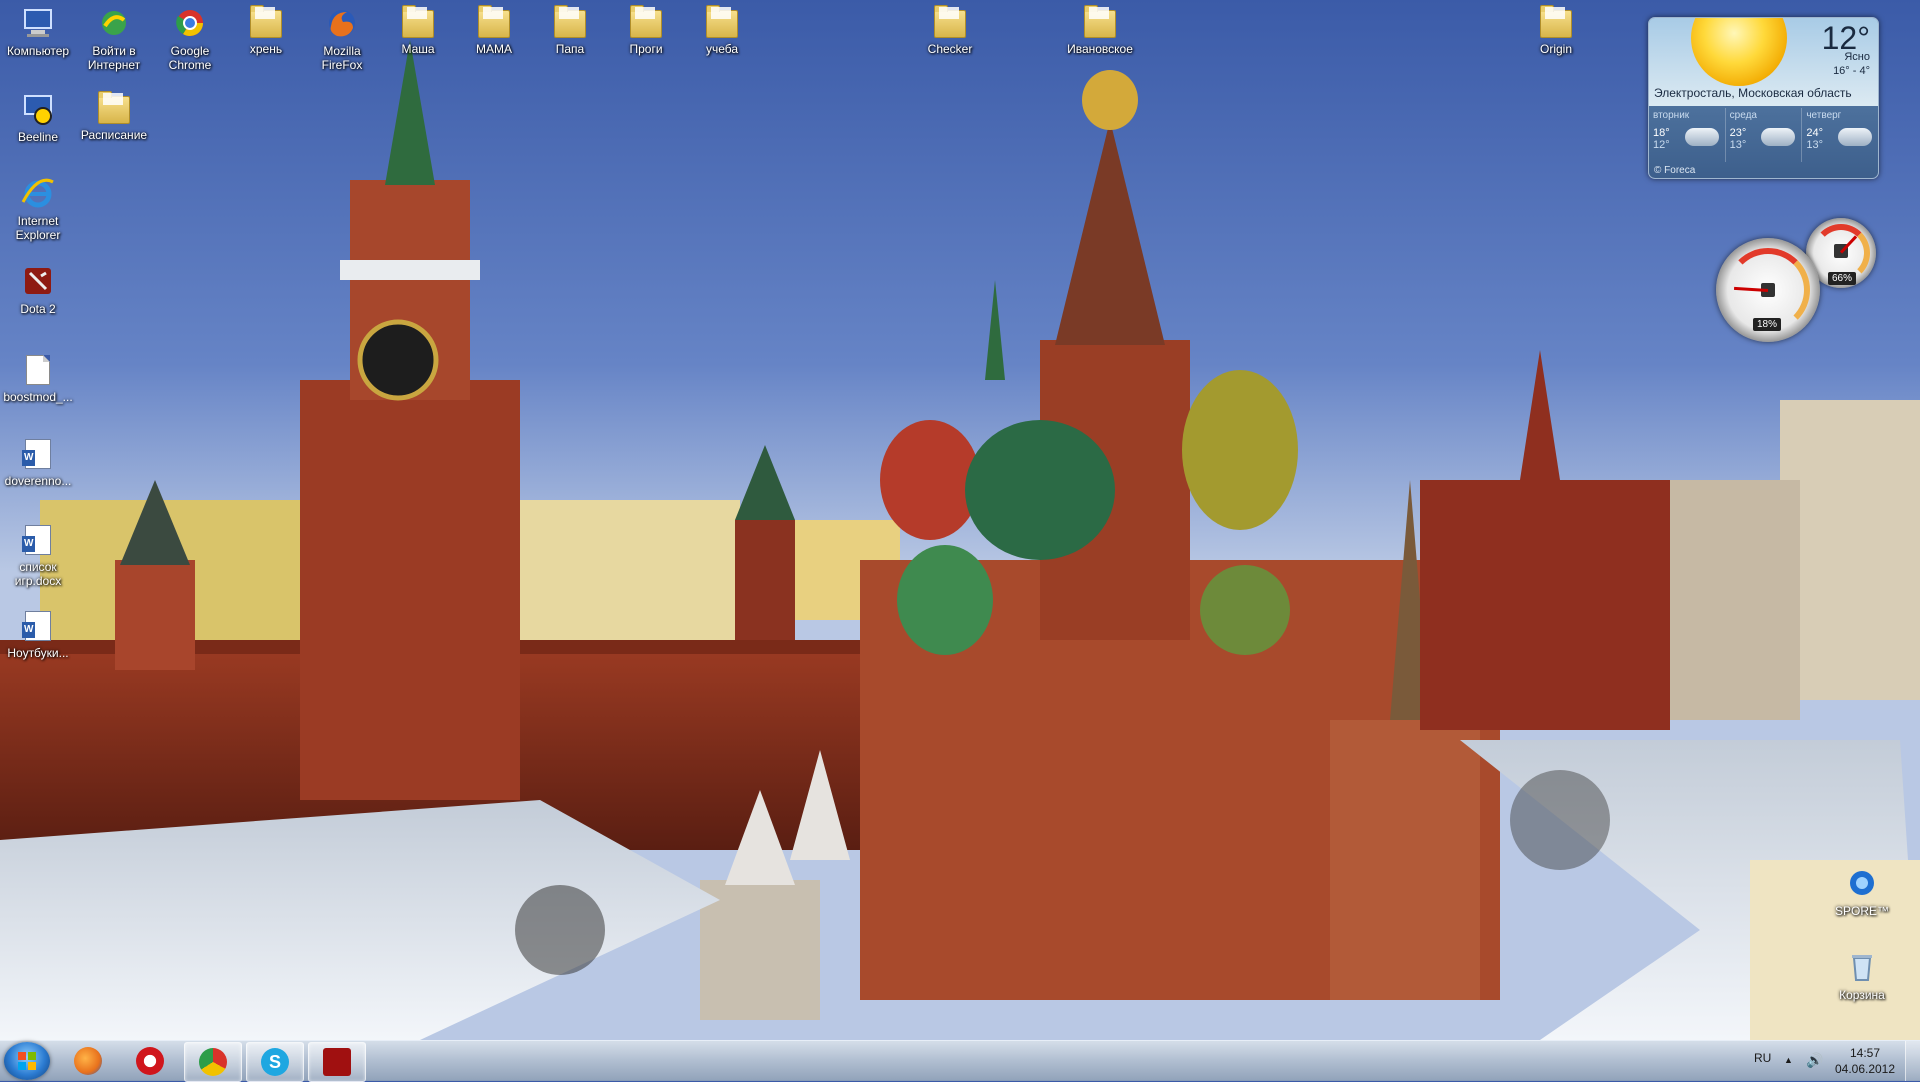 This screenshot has width=1920, height=1082. I want to click on desktop-icon-folder-progi: Проги, so click(646, 30).